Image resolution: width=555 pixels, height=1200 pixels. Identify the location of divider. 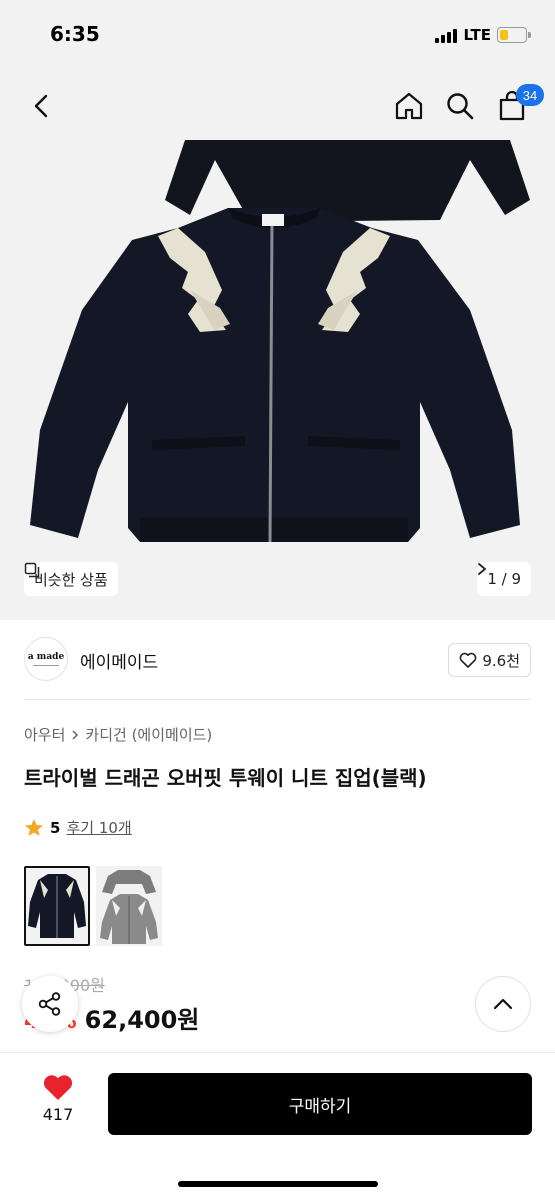
(277, 699).